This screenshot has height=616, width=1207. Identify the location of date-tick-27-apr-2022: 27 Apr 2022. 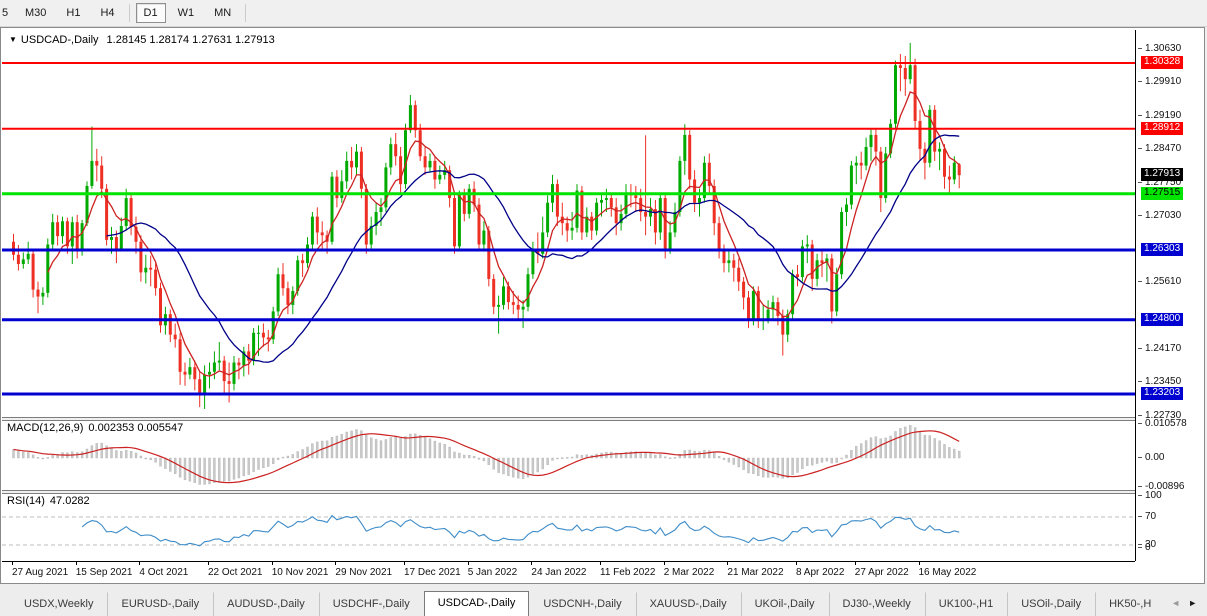
(881, 570).